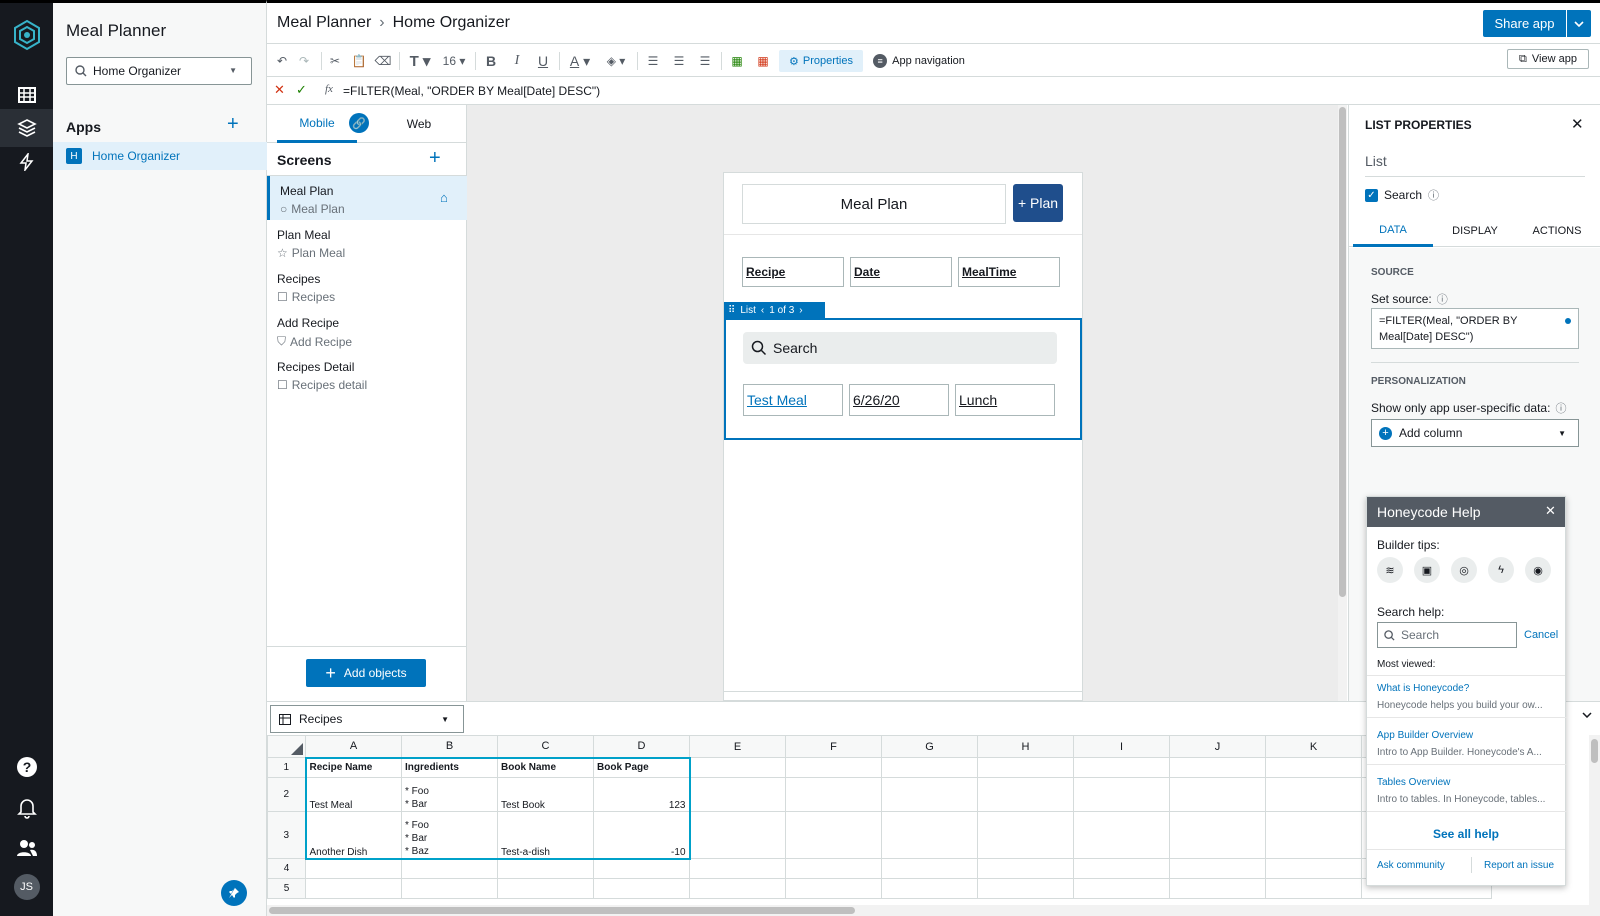  What do you see at coordinates (1447, 635) in the screenshot?
I see `help-search-input: Search` at bounding box center [1447, 635].